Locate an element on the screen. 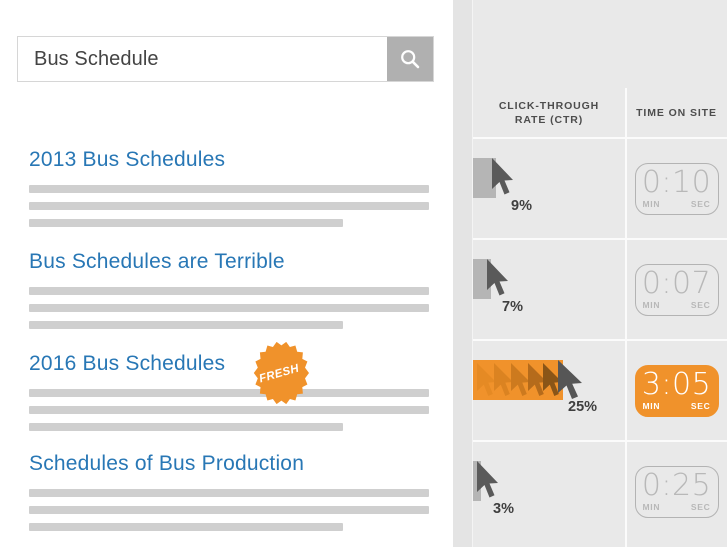 The width and height of the screenshot is (727, 547). metric-row: 3% 0:25 MIN SEC is located at coordinates (600, 492).